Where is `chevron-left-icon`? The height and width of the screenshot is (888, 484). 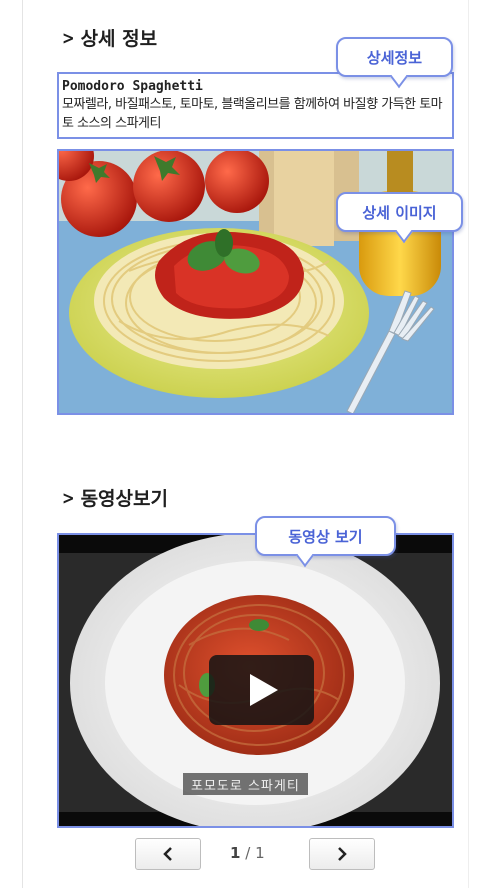 chevron-left-icon is located at coordinates (167, 854).